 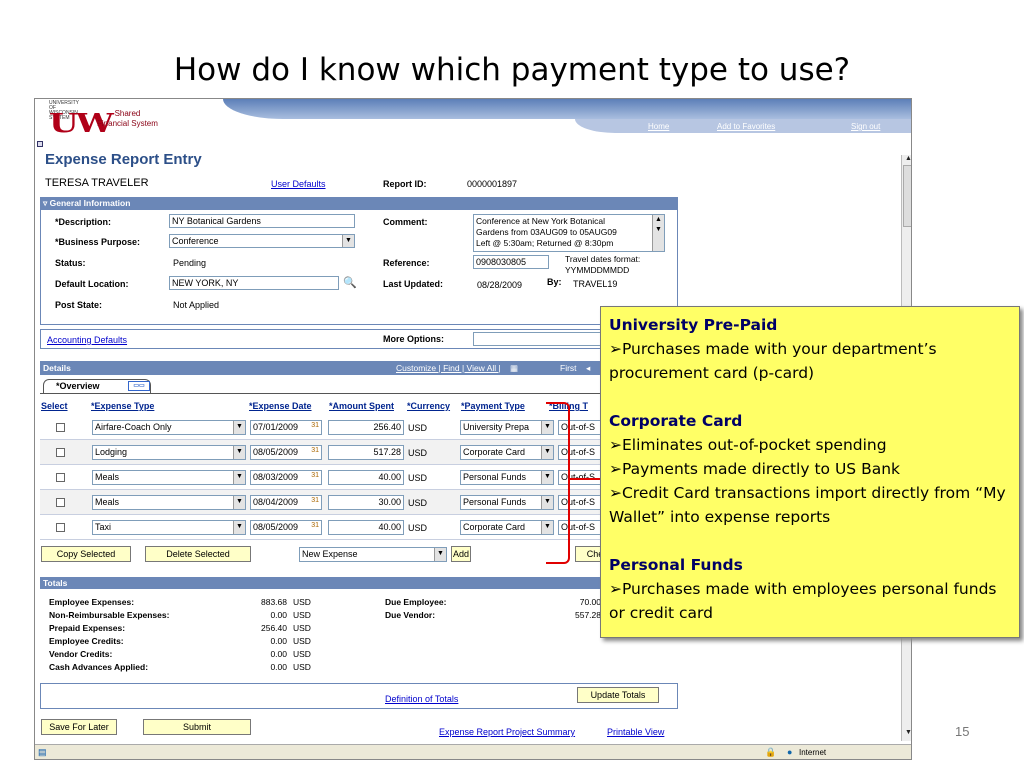 What do you see at coordinates (139, 386) in the screenshot?
I see `show-all-columns-icon: ▭▭` at bounding box center [139, 386].